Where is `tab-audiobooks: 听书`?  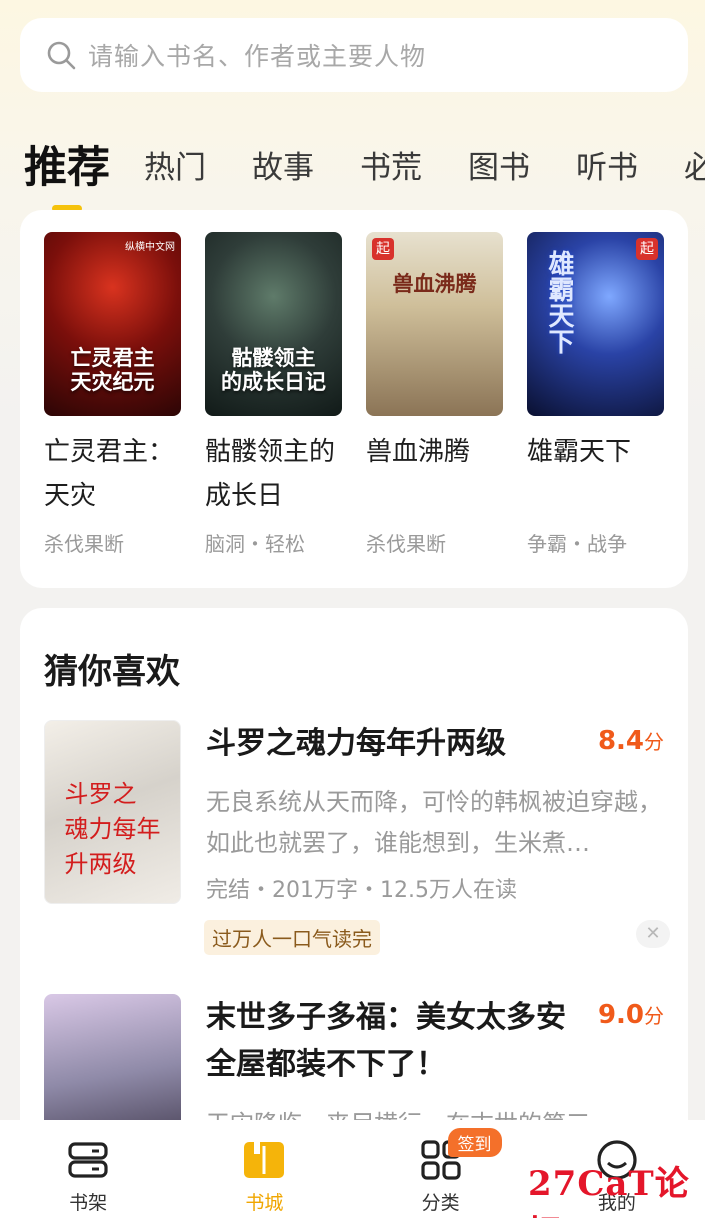 tab-audiobooks: 听书 is located at coordinates (607, 168).